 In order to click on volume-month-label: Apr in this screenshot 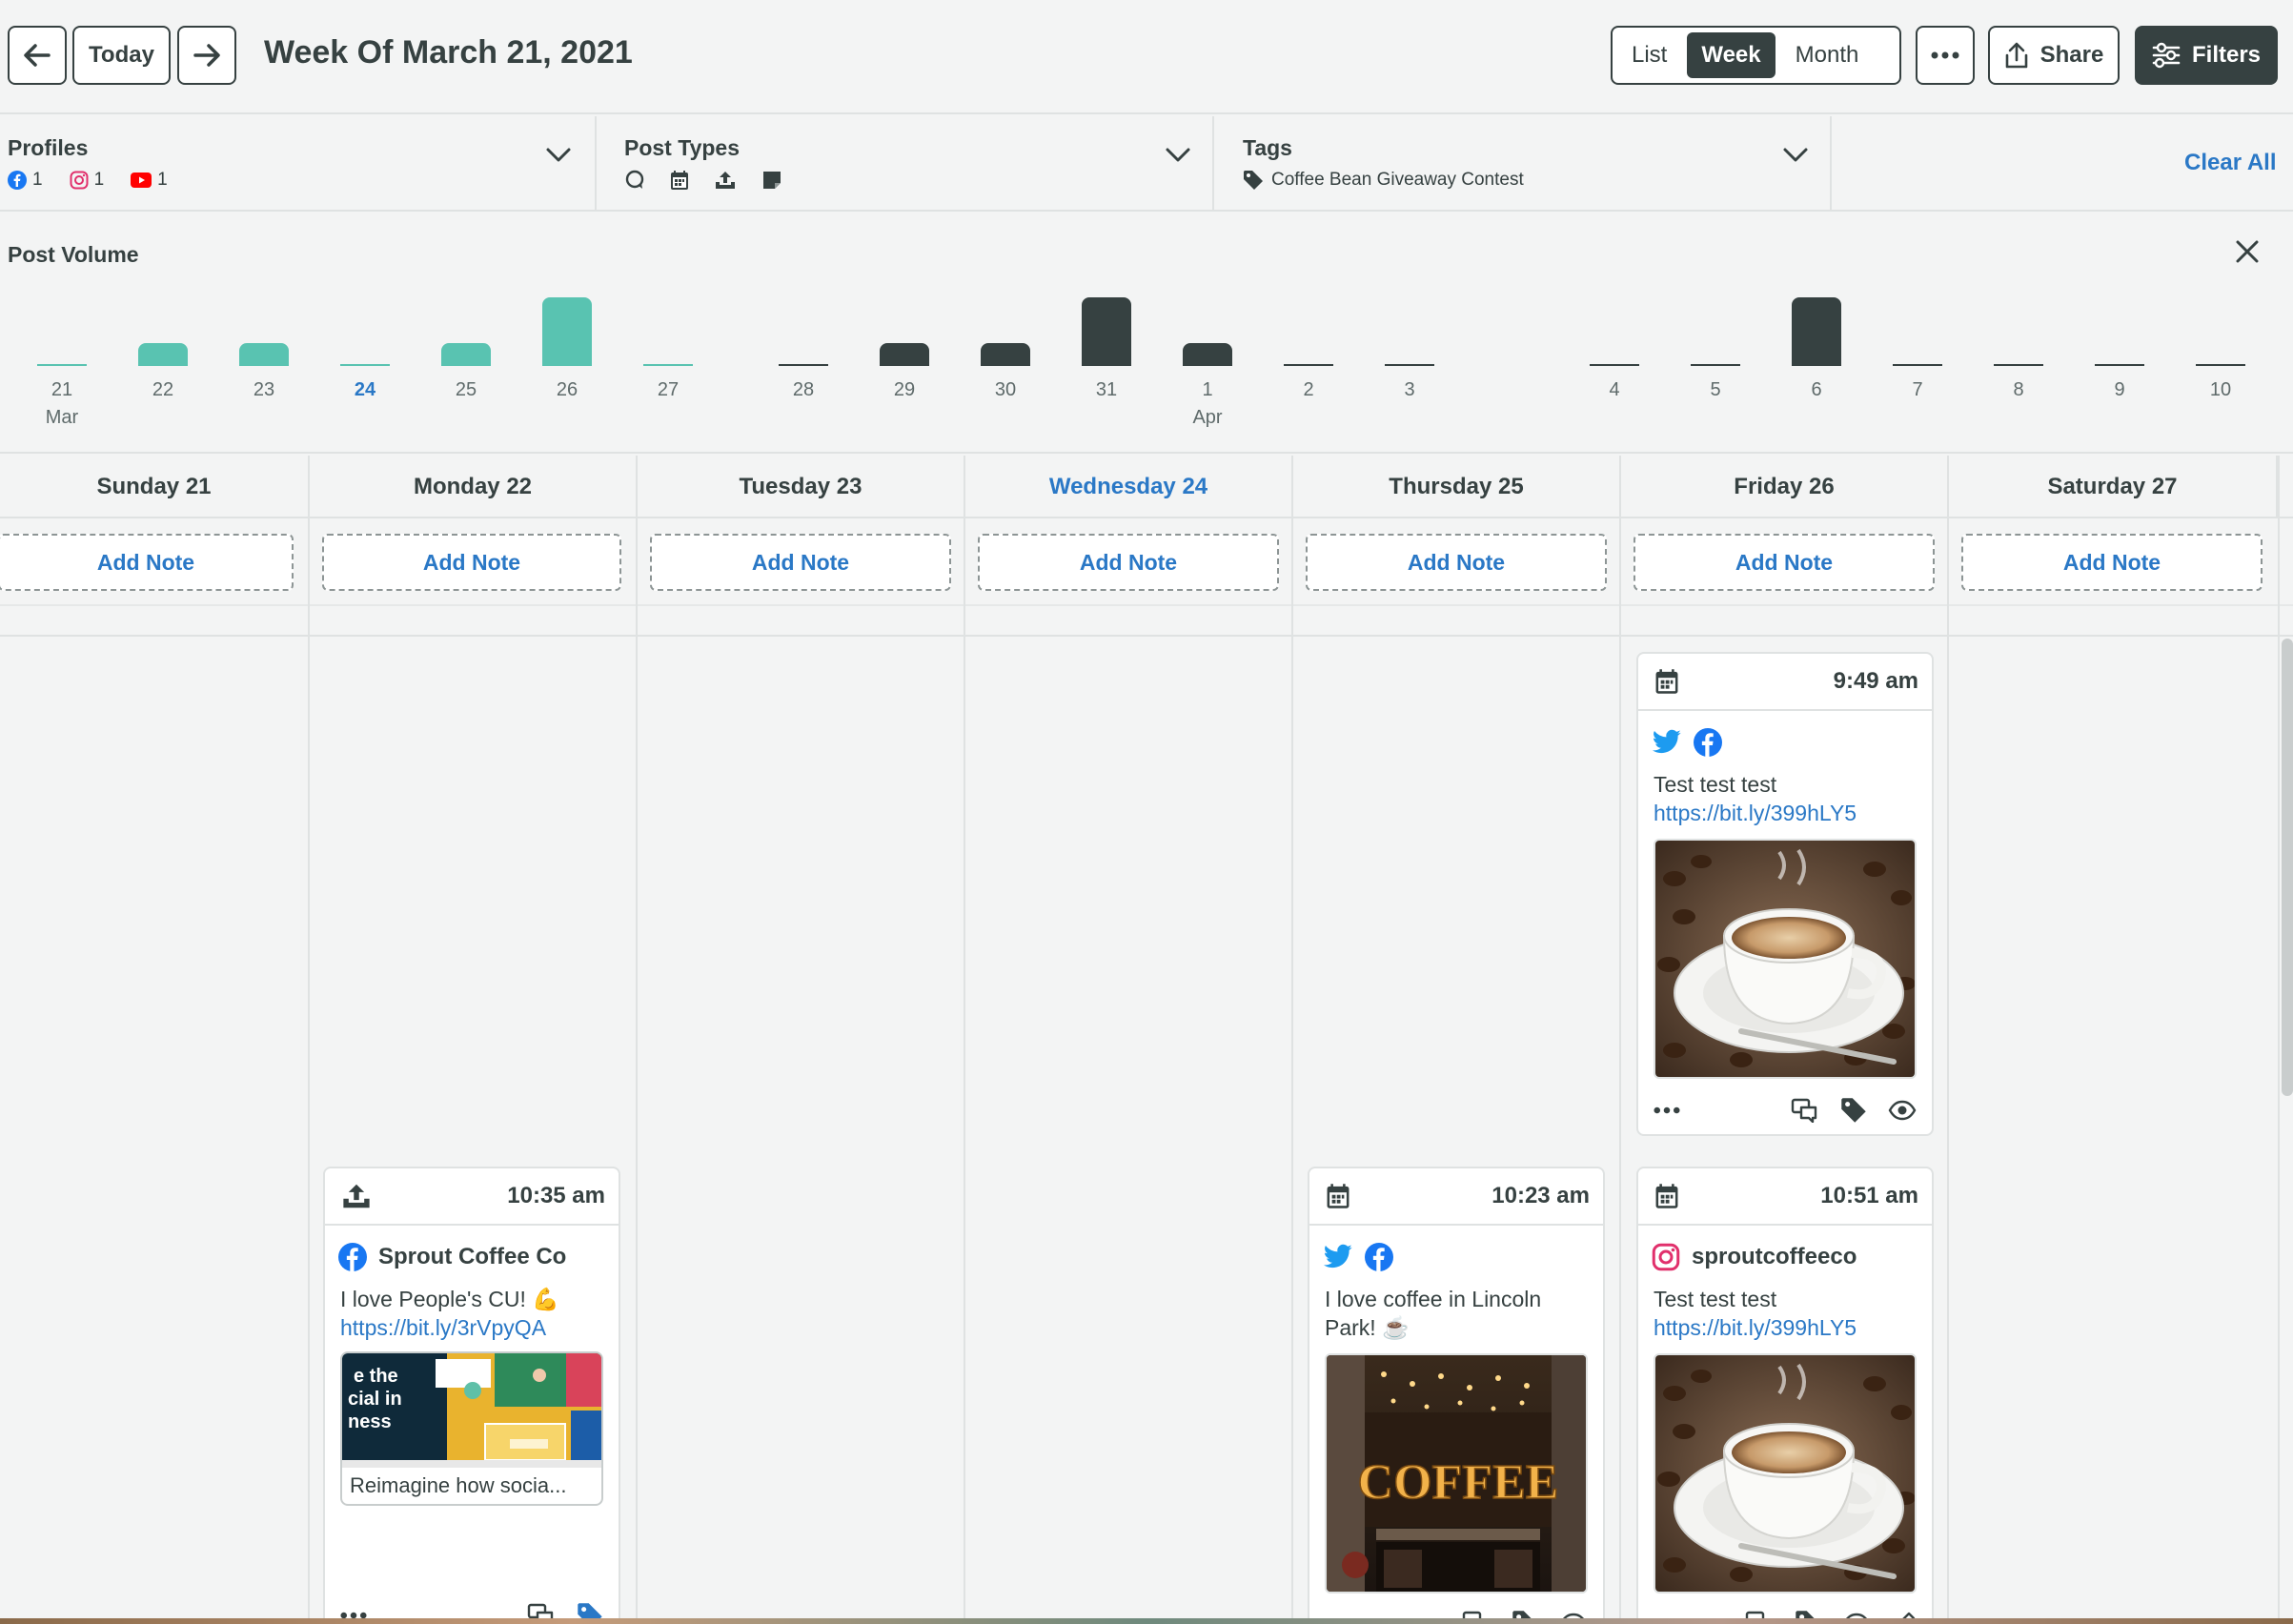, I will do `click(1208, 417)`.